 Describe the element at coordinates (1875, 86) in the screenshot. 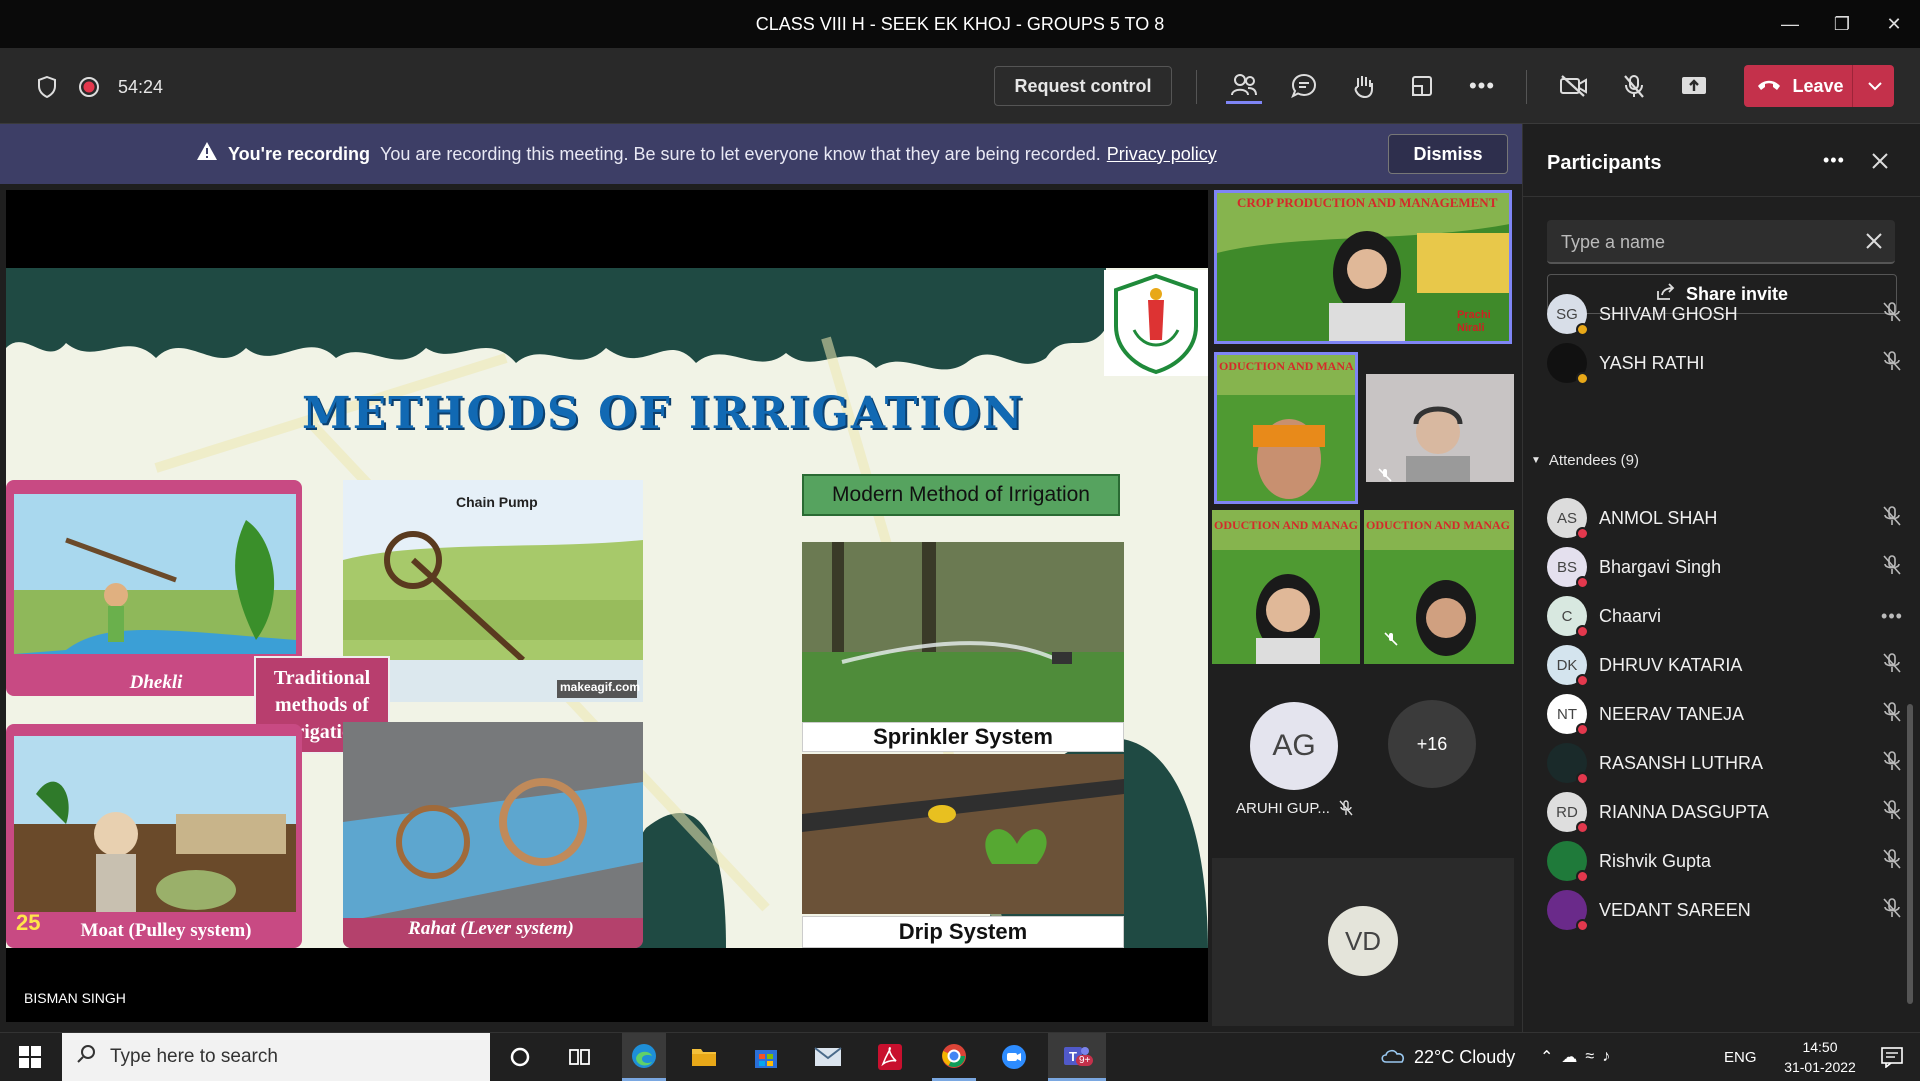

I see `leave-options-chevron-icon` at that location.